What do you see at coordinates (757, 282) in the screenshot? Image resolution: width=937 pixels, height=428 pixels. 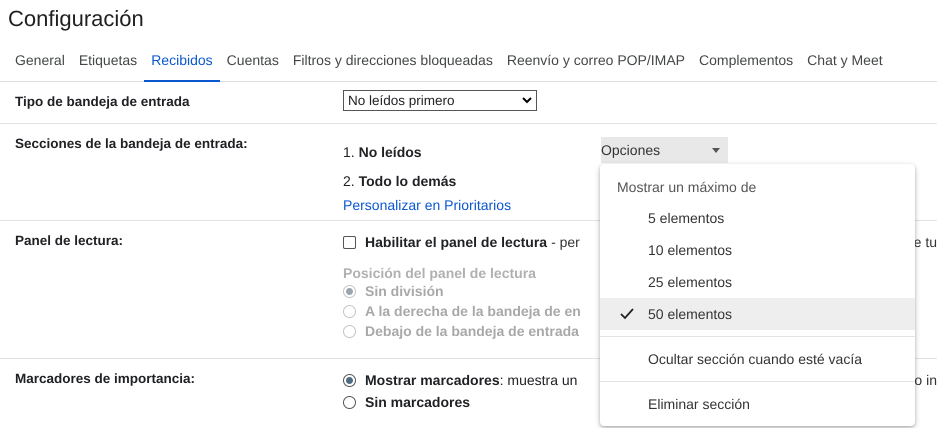 I see `menu-item: 25 elementos` at bounding box center [757, 282].